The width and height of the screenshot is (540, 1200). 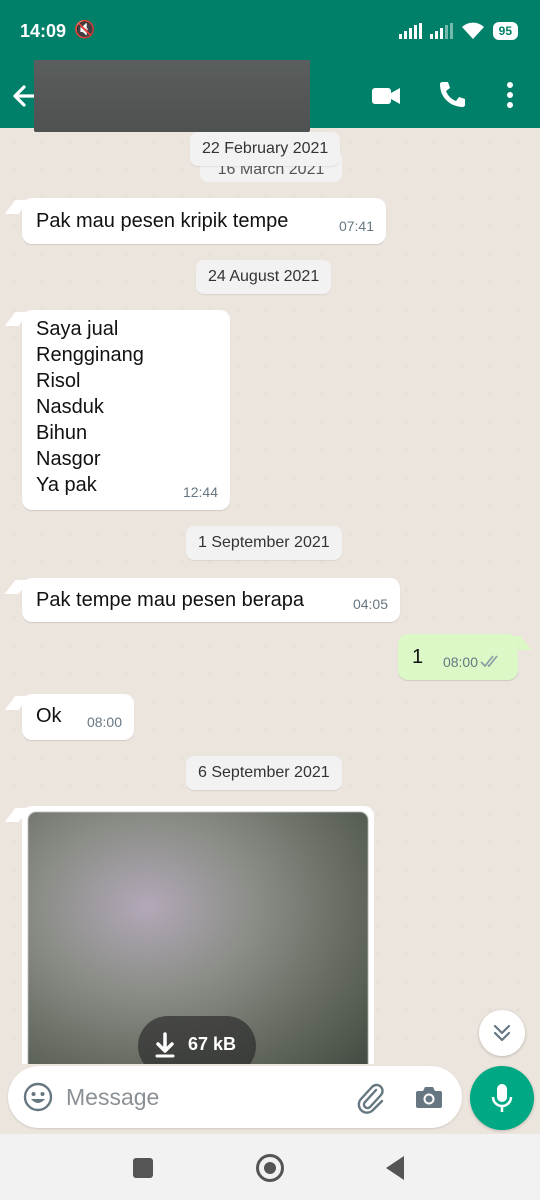 I want to click on status-bar: 14:09 🔇 95, so click(x=270, y=32).